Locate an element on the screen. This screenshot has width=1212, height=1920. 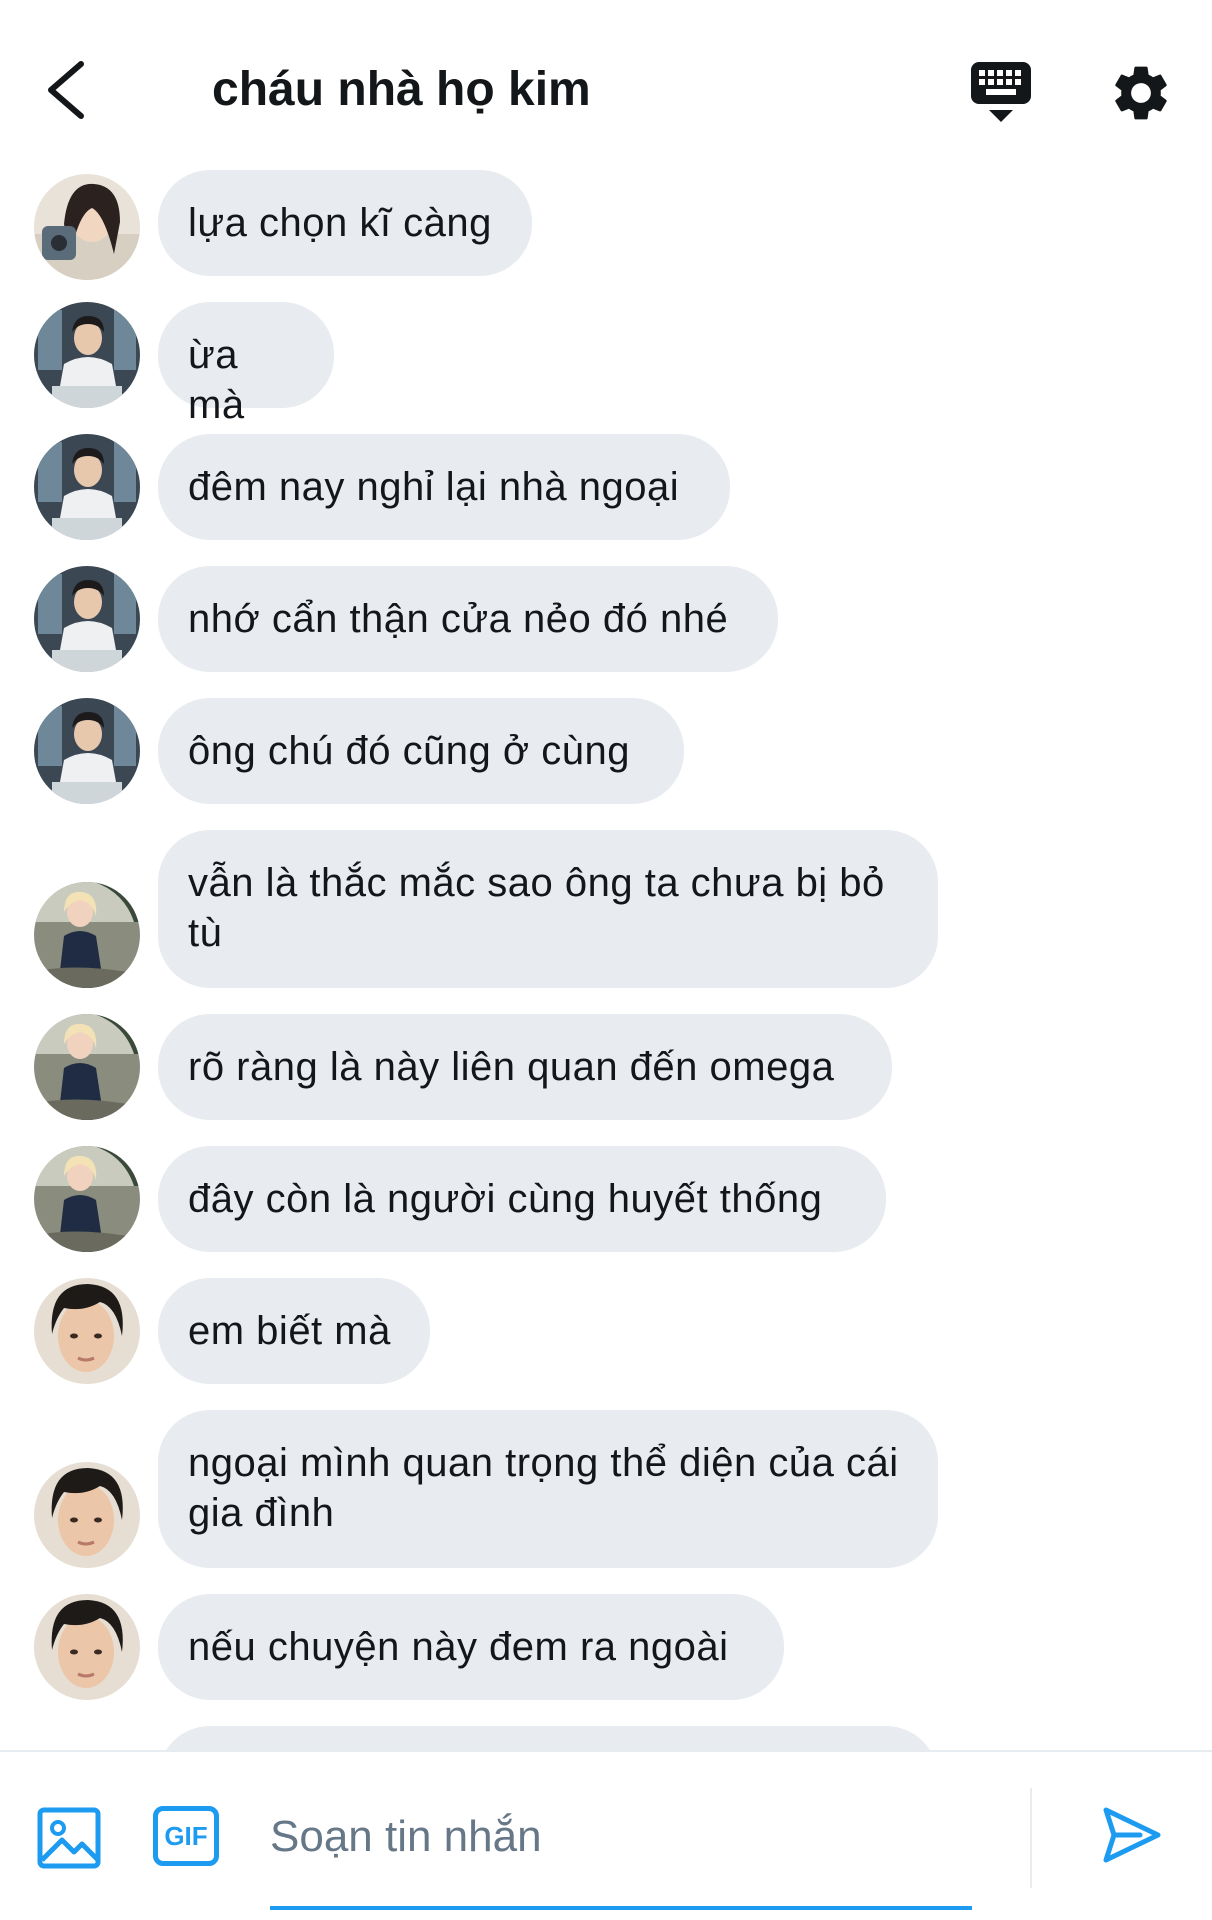
send-icon is located at coordinates (1132, 1835).